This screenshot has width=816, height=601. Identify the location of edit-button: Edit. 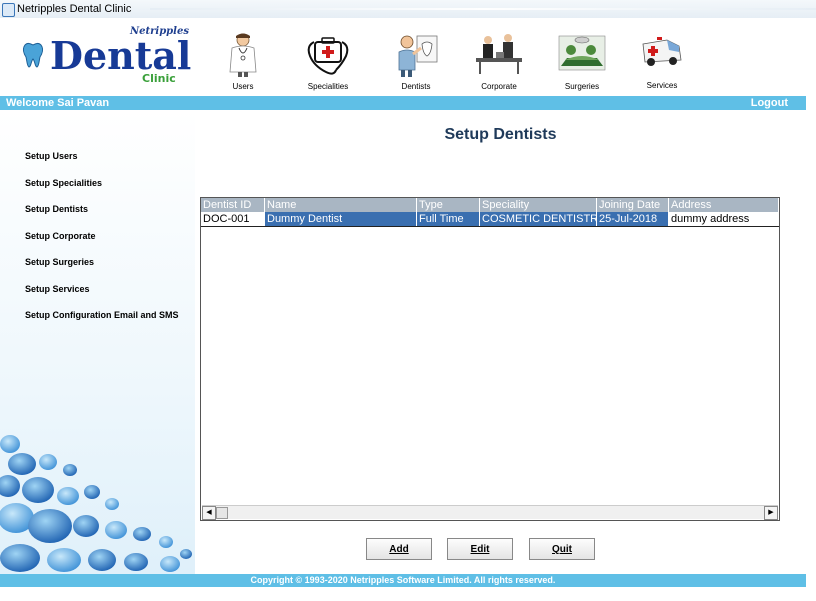
(480, 549).